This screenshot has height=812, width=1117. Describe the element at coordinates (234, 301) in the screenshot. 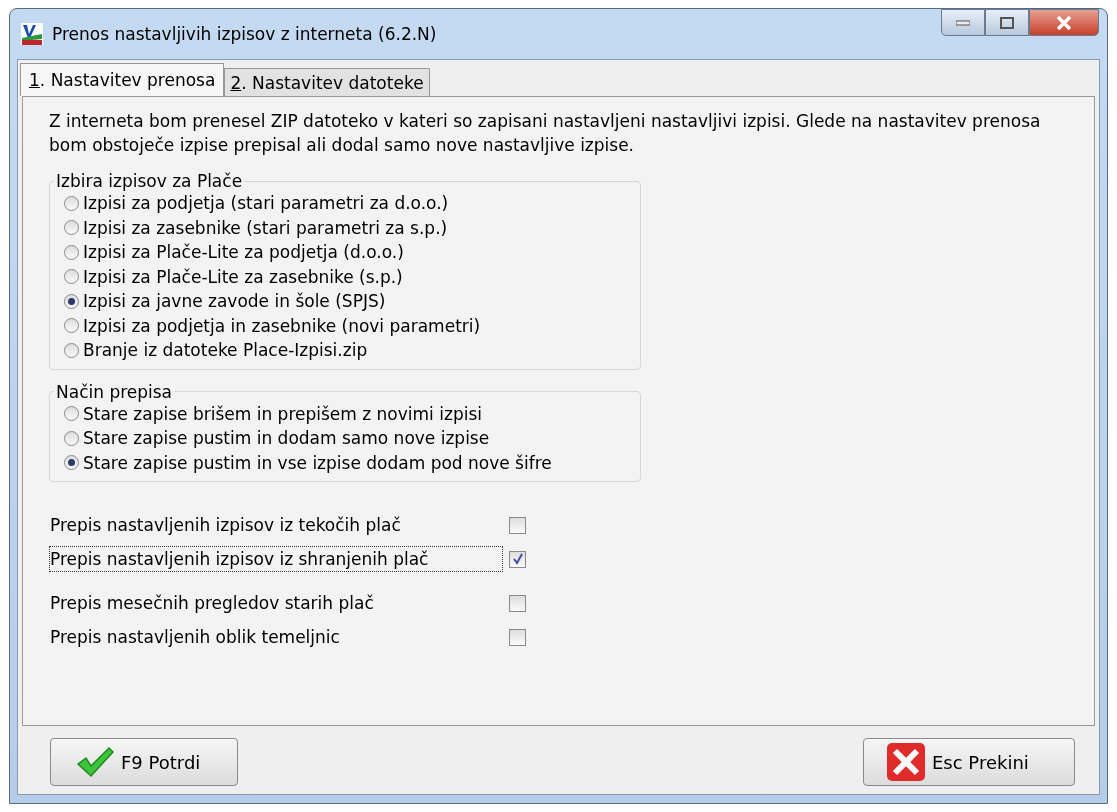

I see `radio-label: Izpisi za javne zavode in šole (SPJS)` at that location.